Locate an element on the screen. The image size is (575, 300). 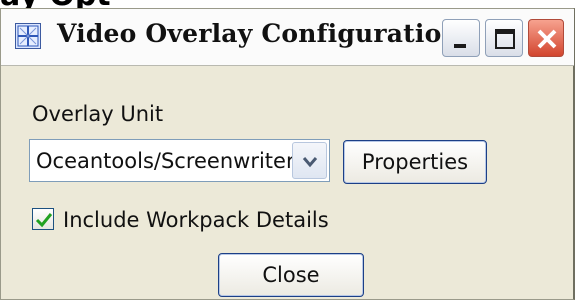
minimize-button is located at coordinates (461, 38).